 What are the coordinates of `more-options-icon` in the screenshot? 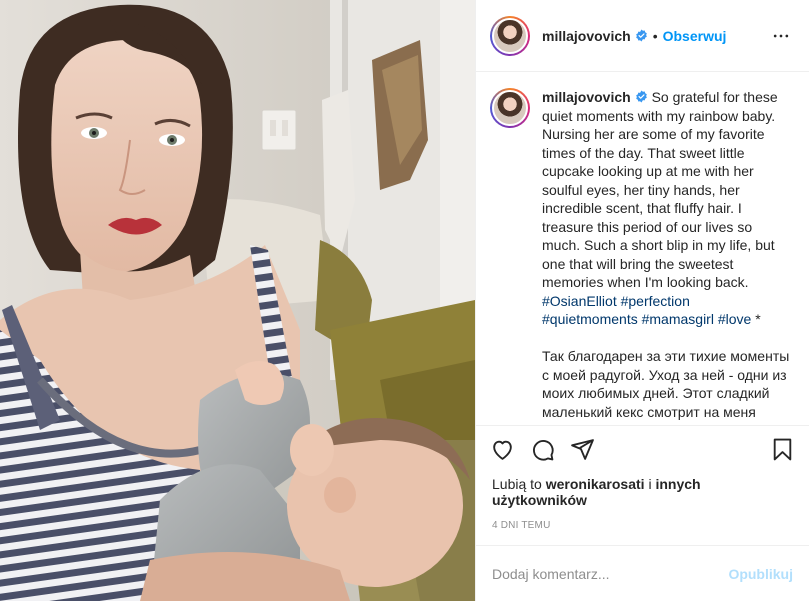 It's located at (781, 36).